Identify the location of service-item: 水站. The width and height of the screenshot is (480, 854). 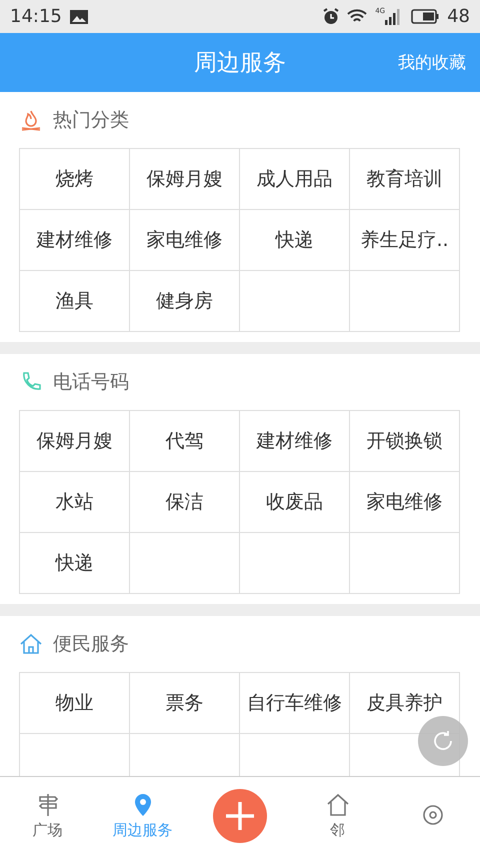
(75, 502).